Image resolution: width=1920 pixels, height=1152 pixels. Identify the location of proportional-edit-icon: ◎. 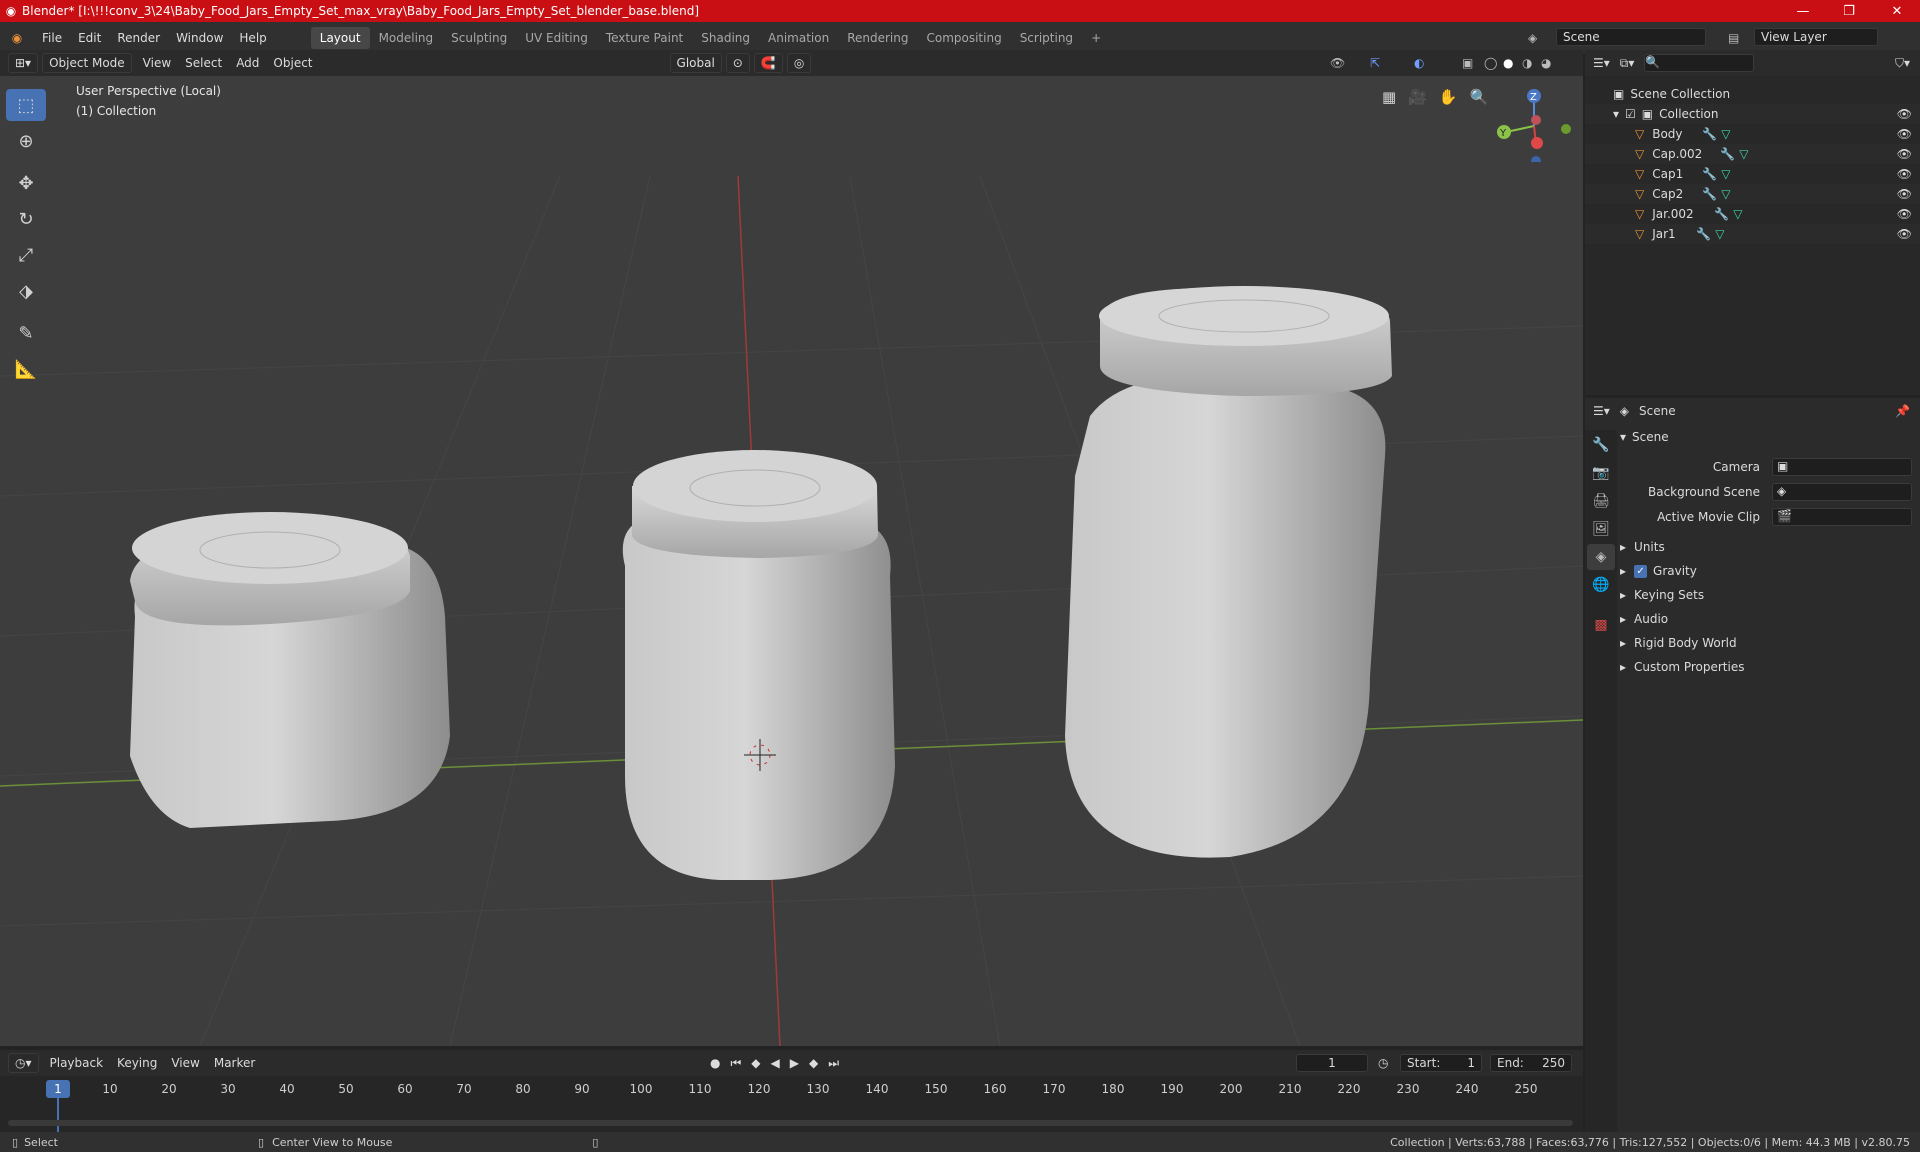
(799, 63).